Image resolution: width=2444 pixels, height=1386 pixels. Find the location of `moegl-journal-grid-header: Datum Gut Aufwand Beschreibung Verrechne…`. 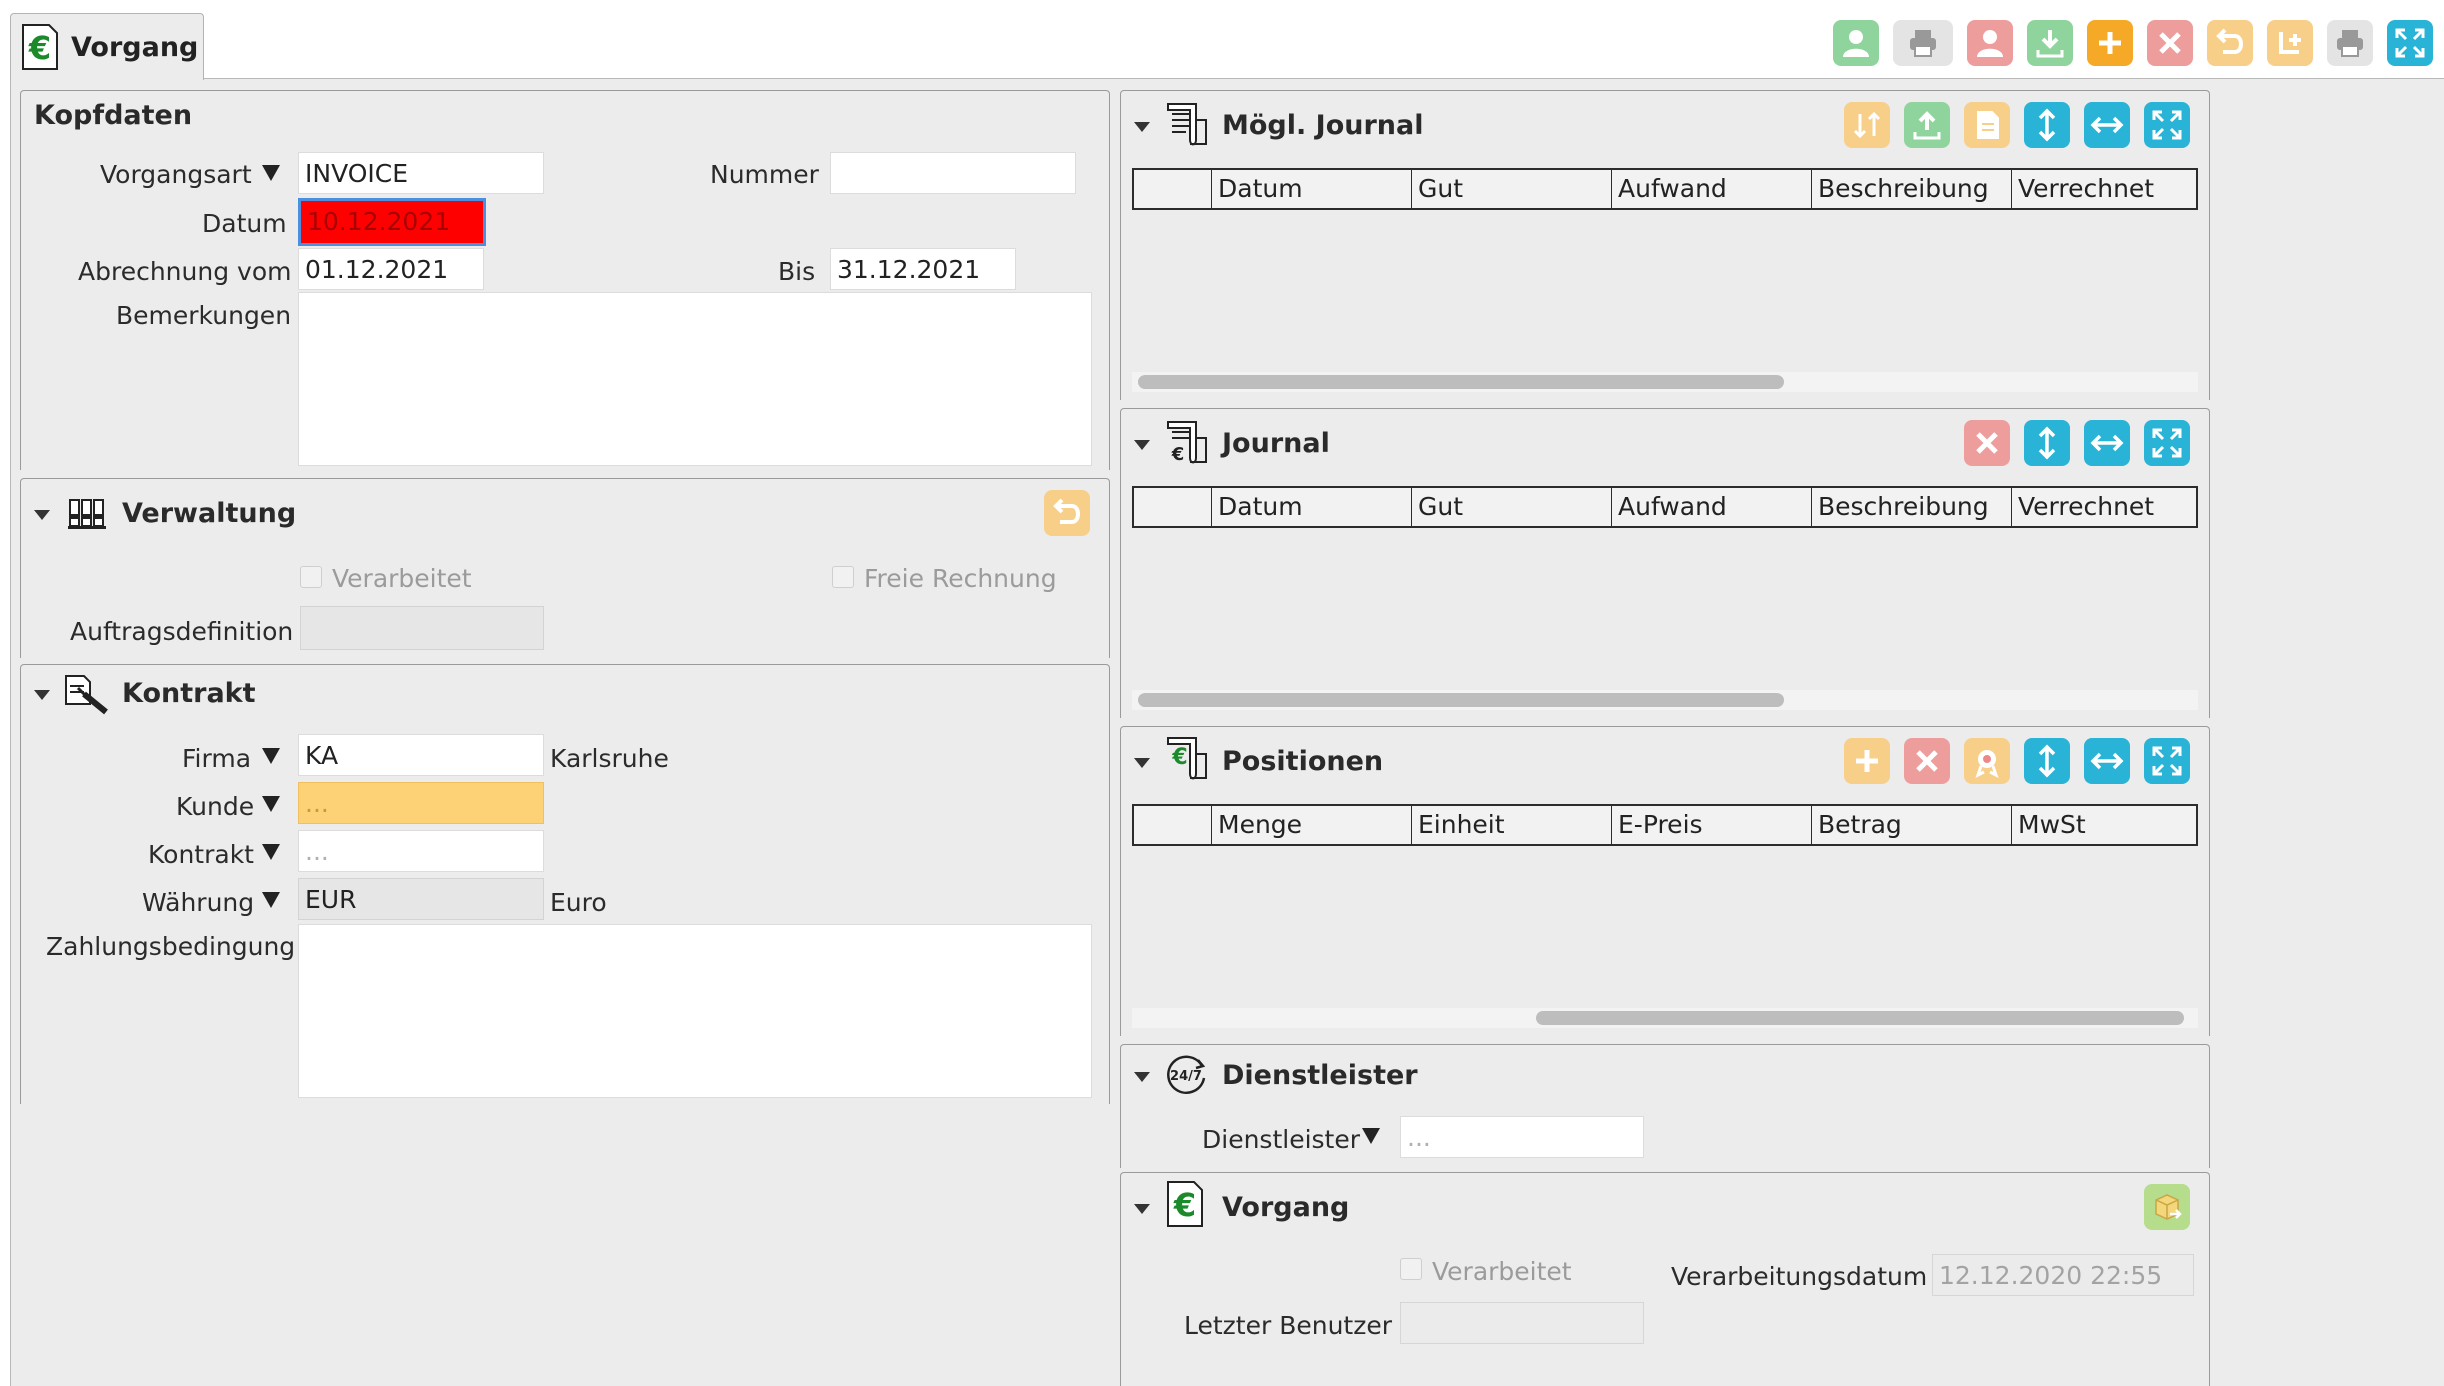

moegl-journal-grid-header: Datum Gut Aufwand Beschreibung Verrechne… is located at coordinates (1665, 189).